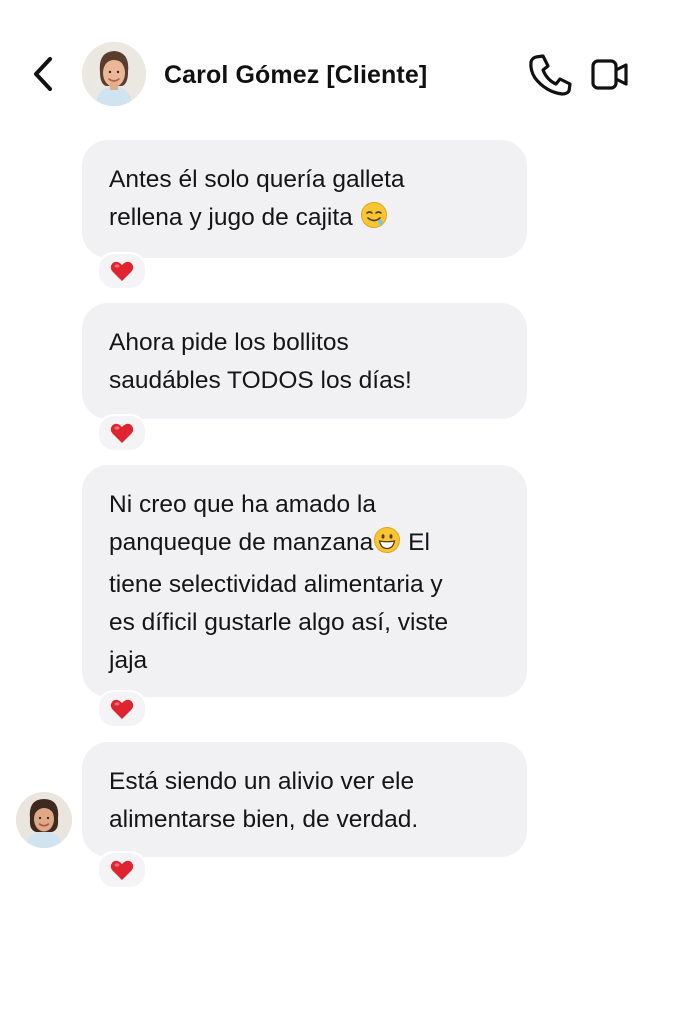  What do you see at coordinates (264, 819) in the screenshot?
I see `message-text: alimentarse bien, de verdad.` at bounding box center [264, 819].